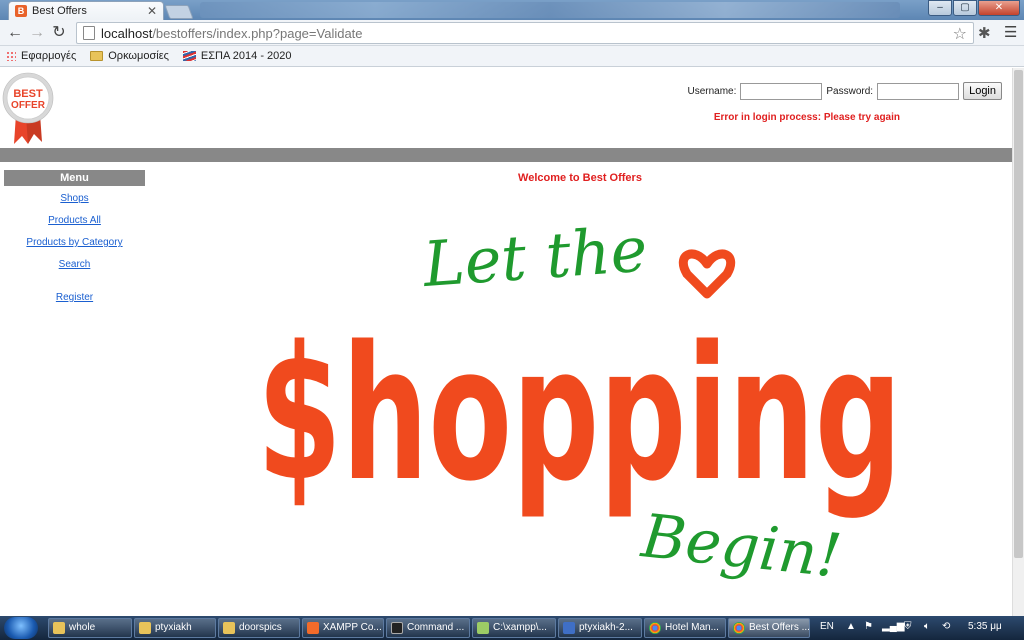 Image resolution: width=1024 pixels, height=640 pixels. I want to click on login-form: Username: Password: Login, so click(844, 91).